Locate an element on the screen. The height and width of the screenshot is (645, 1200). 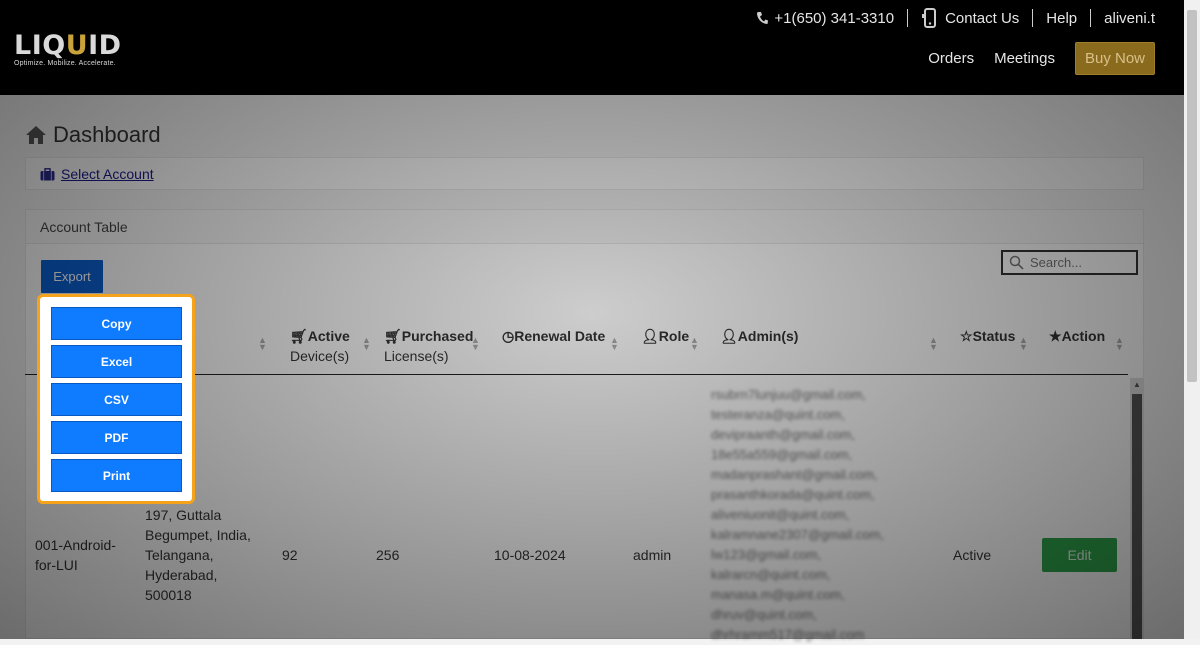
clock-icon: ◷ is located at coordinates (508, 336).